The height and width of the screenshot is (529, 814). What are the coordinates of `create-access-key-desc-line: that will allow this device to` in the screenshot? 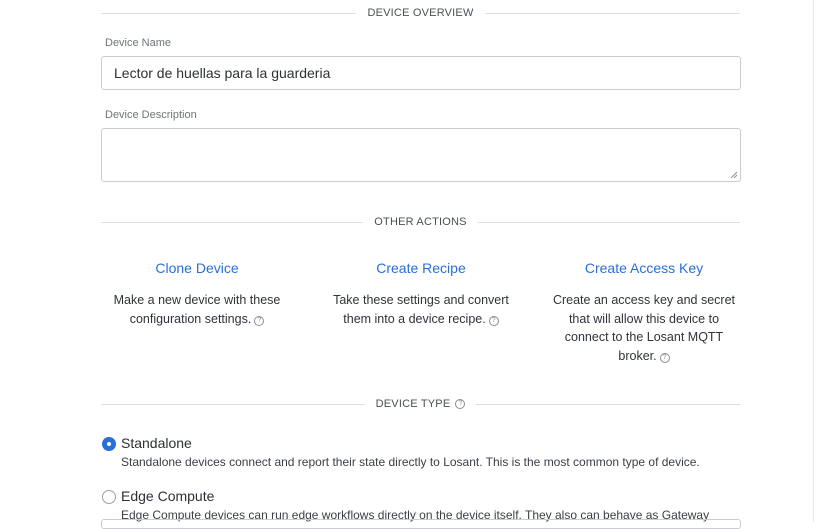 It's located at (644, 318).